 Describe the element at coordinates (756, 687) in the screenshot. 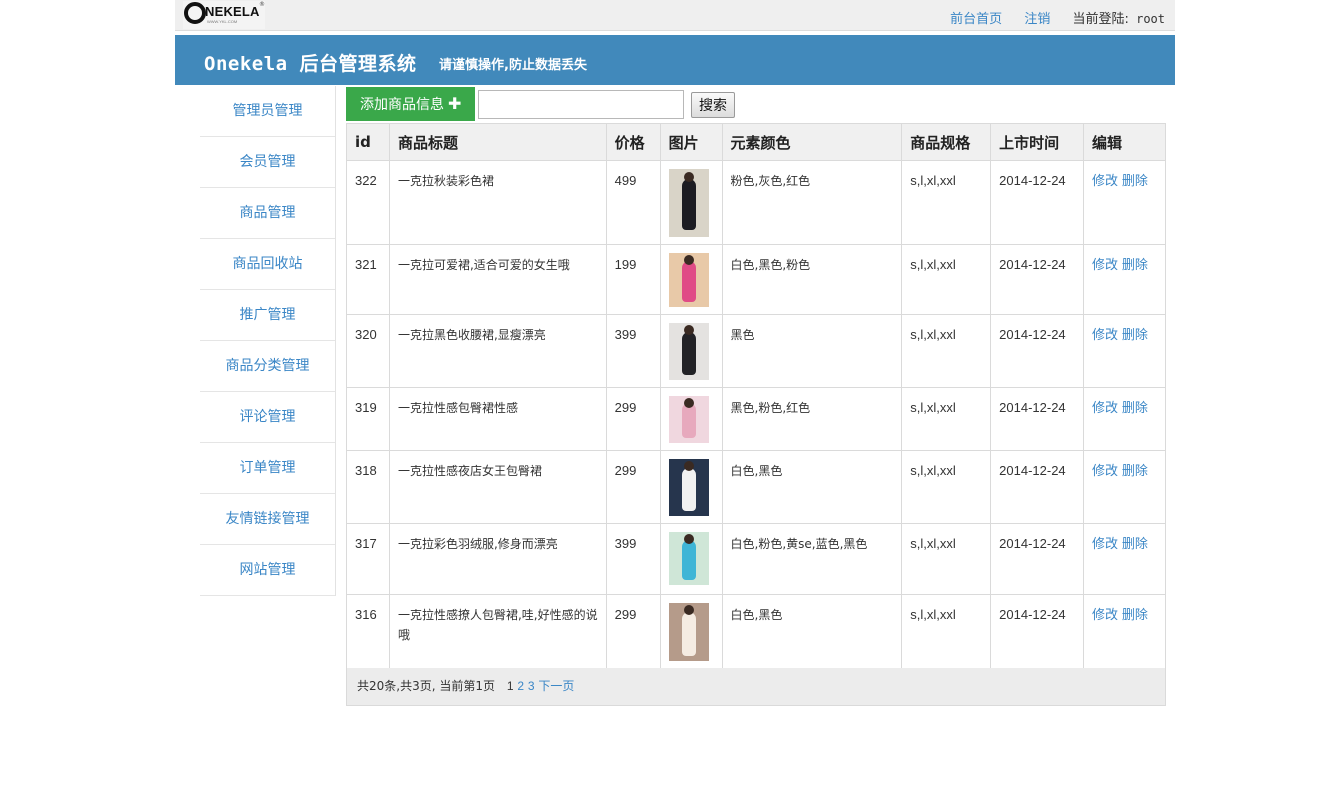

I see `pagination: 共20条,共3页, 当前第1页 1 2 3 下一页` at that location.